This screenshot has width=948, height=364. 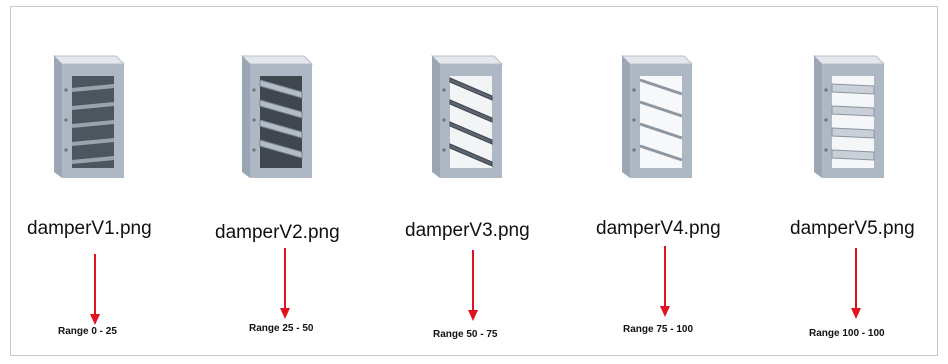 I want to click on damper-v3-thumbnail, so click(x=467, y=115).